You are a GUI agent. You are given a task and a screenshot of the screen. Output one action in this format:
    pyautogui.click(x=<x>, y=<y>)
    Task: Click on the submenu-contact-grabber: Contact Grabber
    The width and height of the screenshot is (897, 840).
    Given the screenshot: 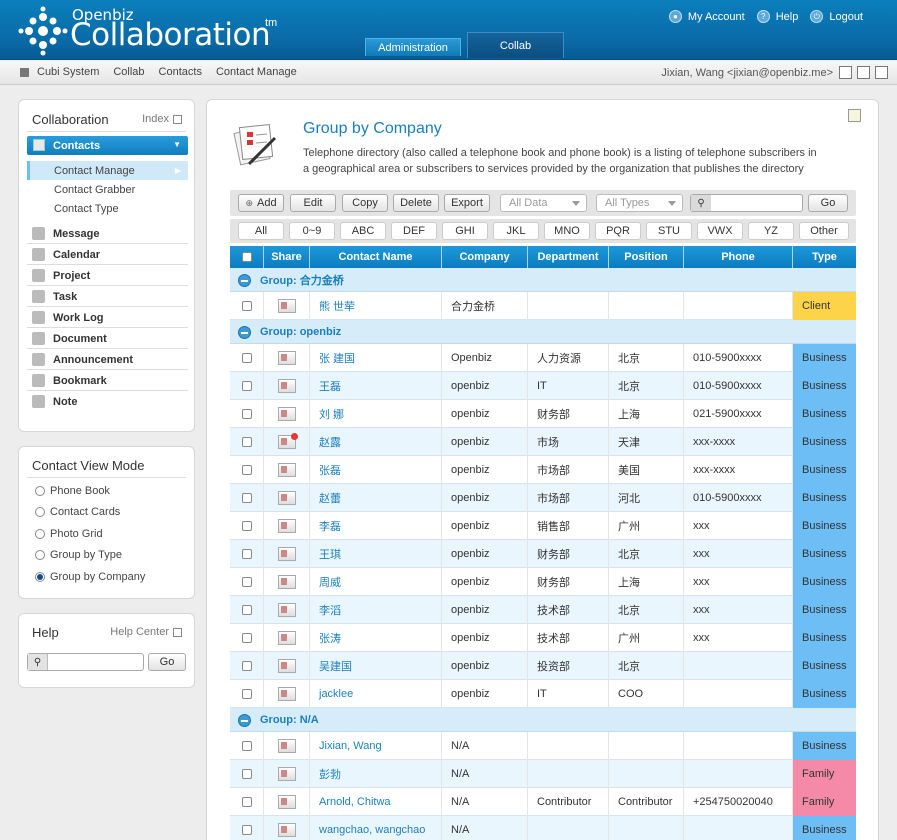 What is the action you would take?
    pyautogui.click(x=107, y=189)
    